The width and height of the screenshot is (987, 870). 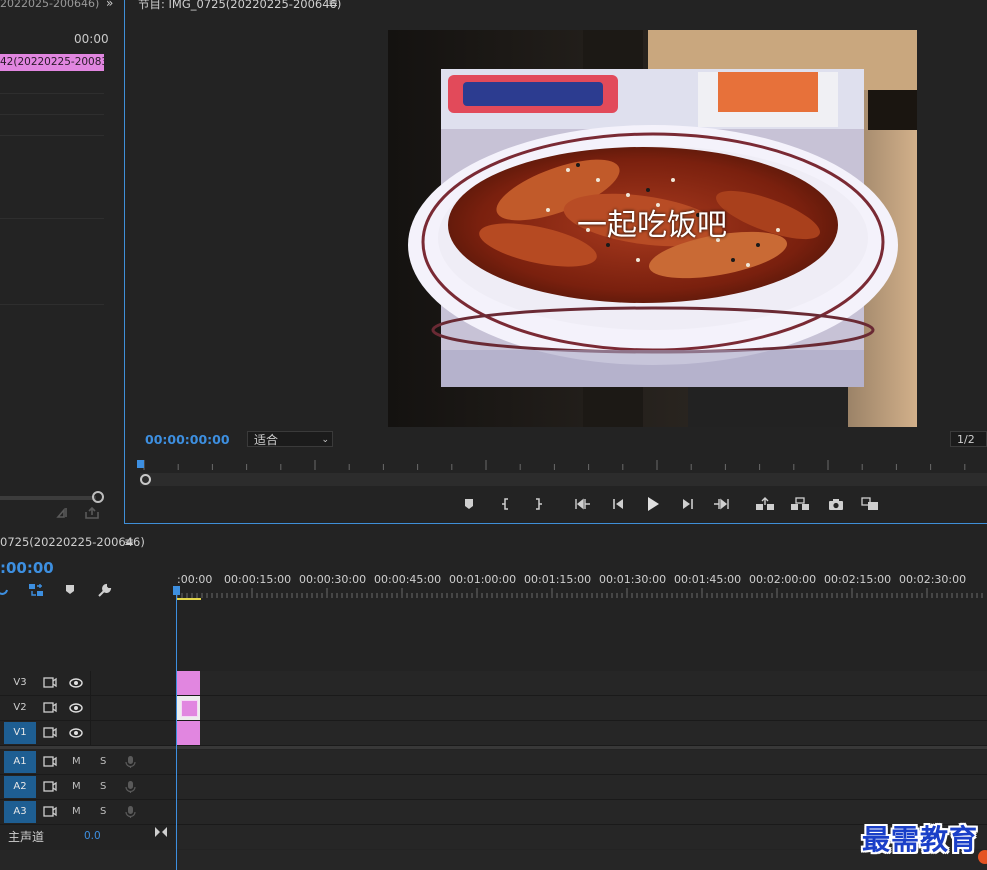 What do you see at coordinates (188, 599) in the screenshot?
I see `work-area-bar` at bounding box center [188, 599].